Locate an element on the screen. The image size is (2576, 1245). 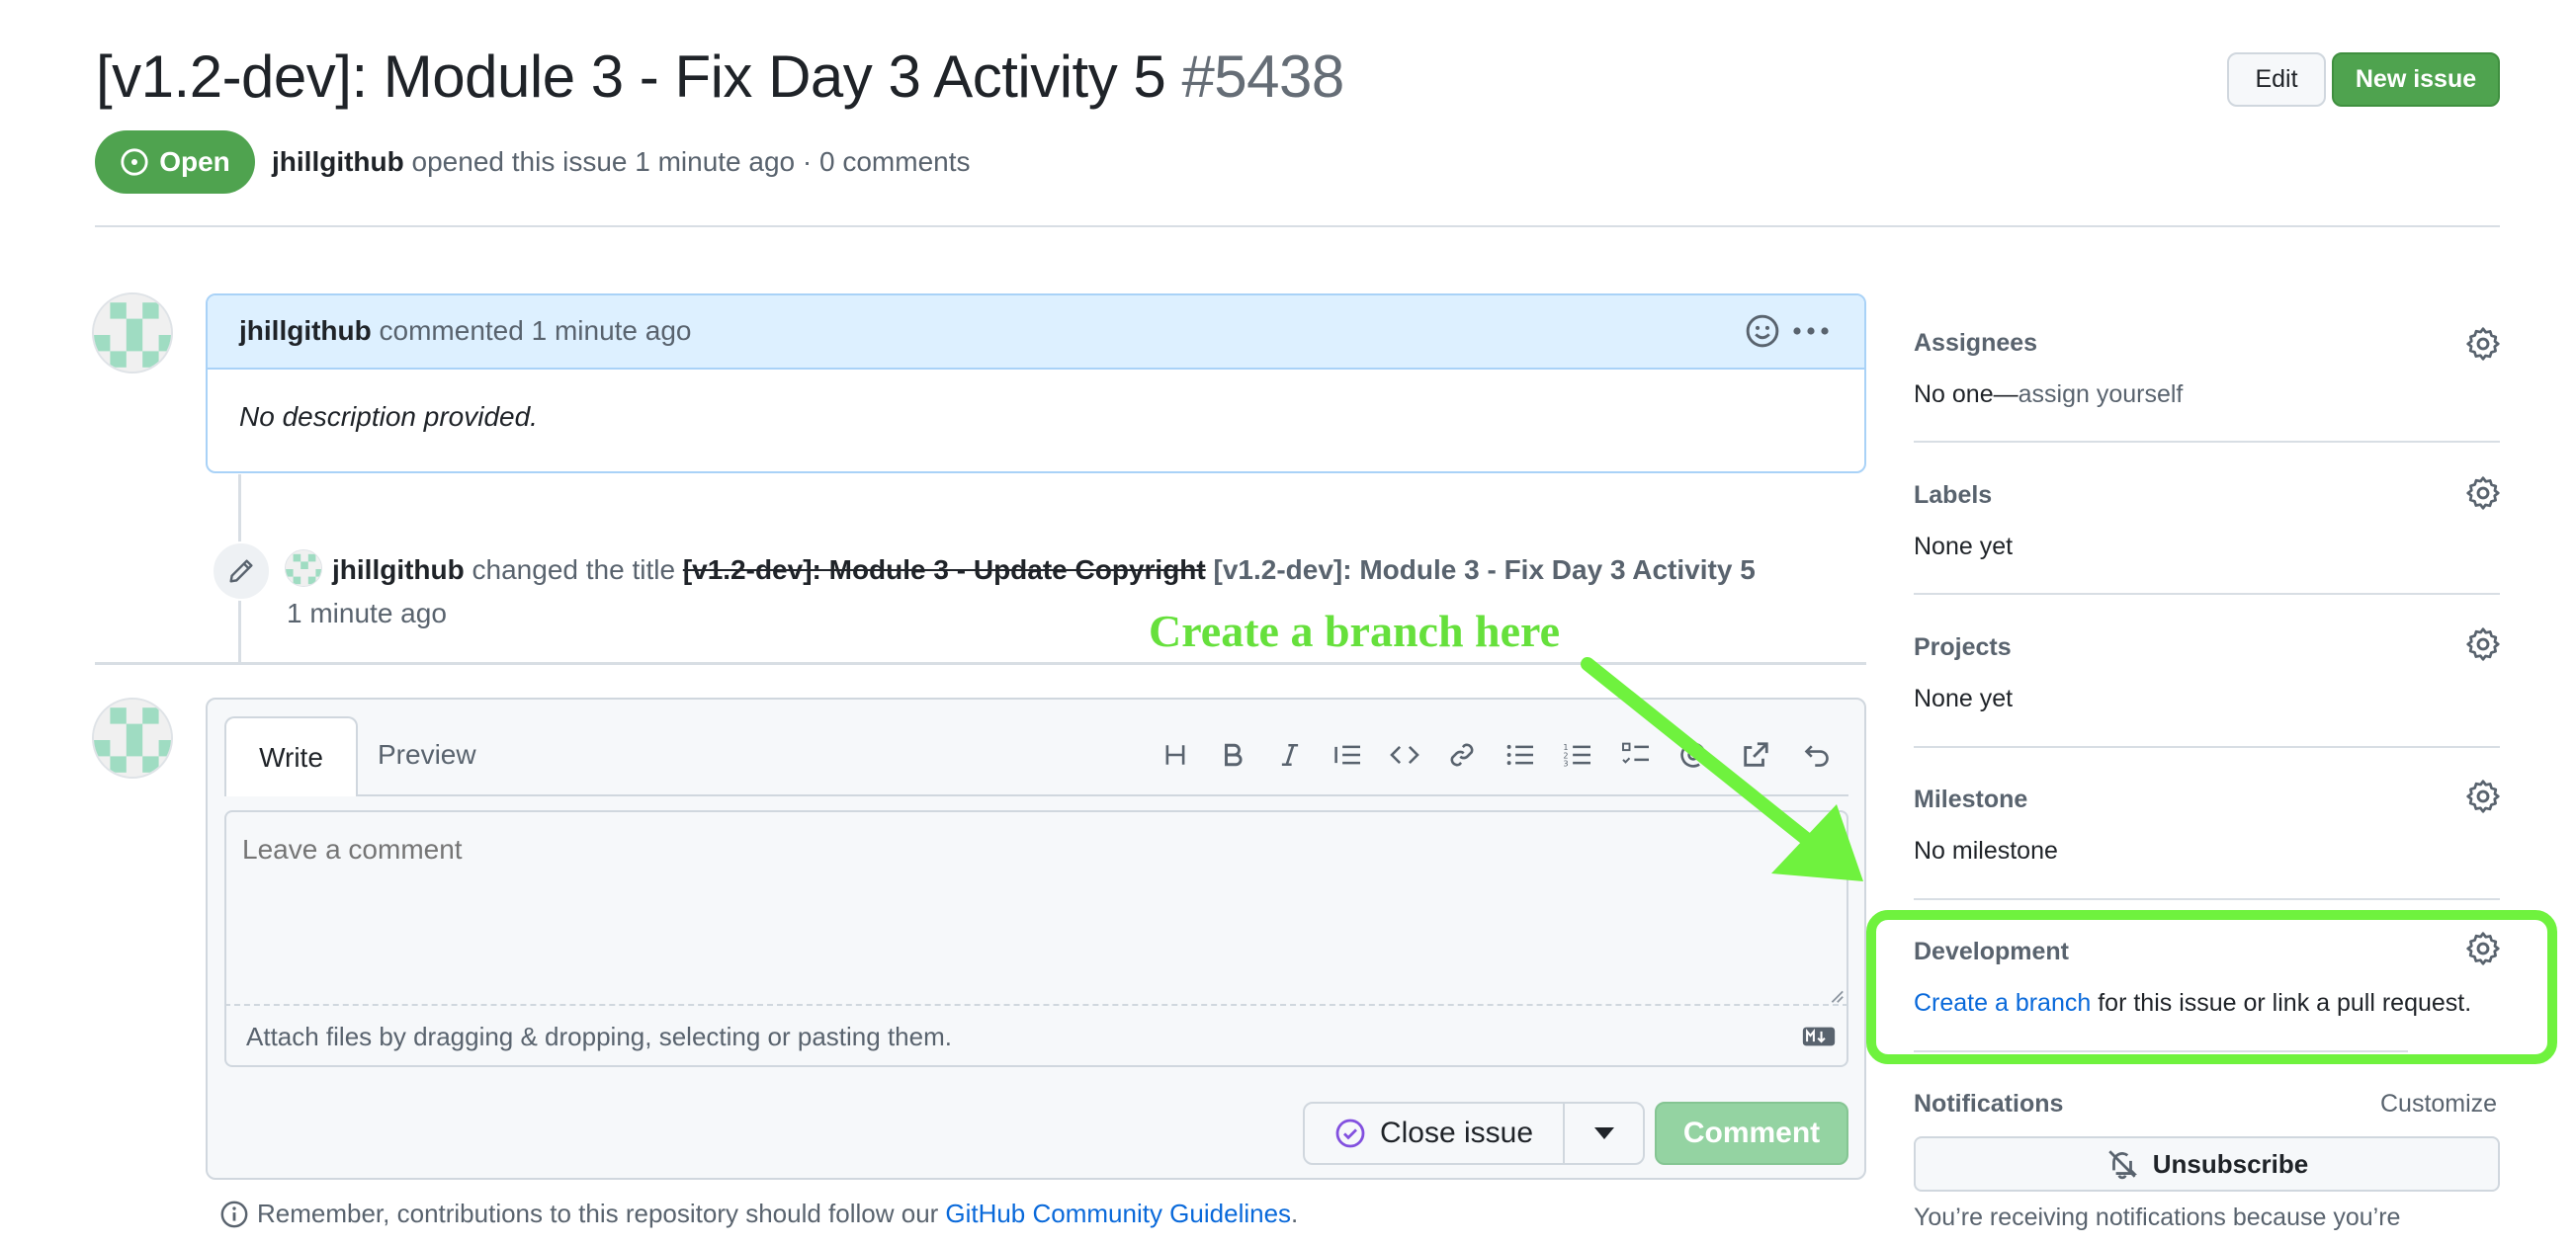
assign-yourself-link: assign yourself is located at coordinates (2101, 394).